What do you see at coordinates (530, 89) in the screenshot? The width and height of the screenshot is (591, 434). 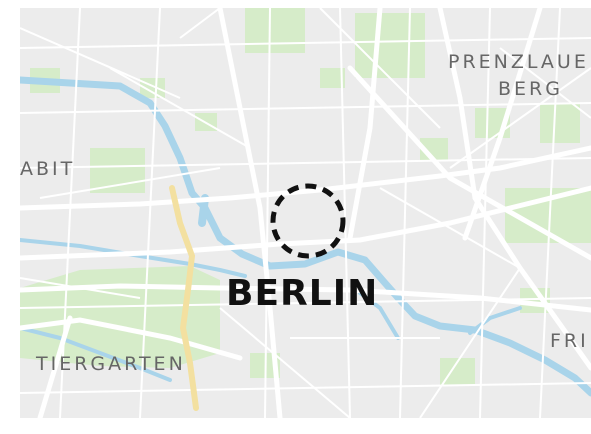 I see `district-label-prenzlauer-line2: BERG` at bounding box center [530, 89].